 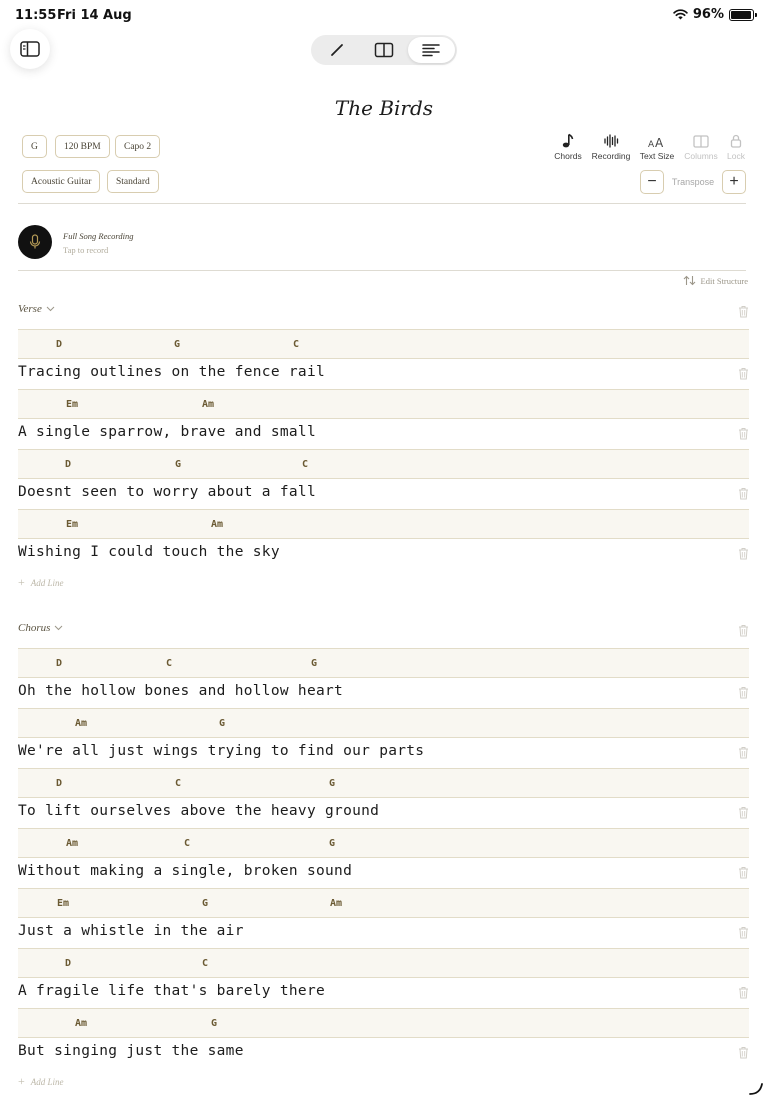 I want to click on sidebar-toggle-button, so click(x=30, y=49).